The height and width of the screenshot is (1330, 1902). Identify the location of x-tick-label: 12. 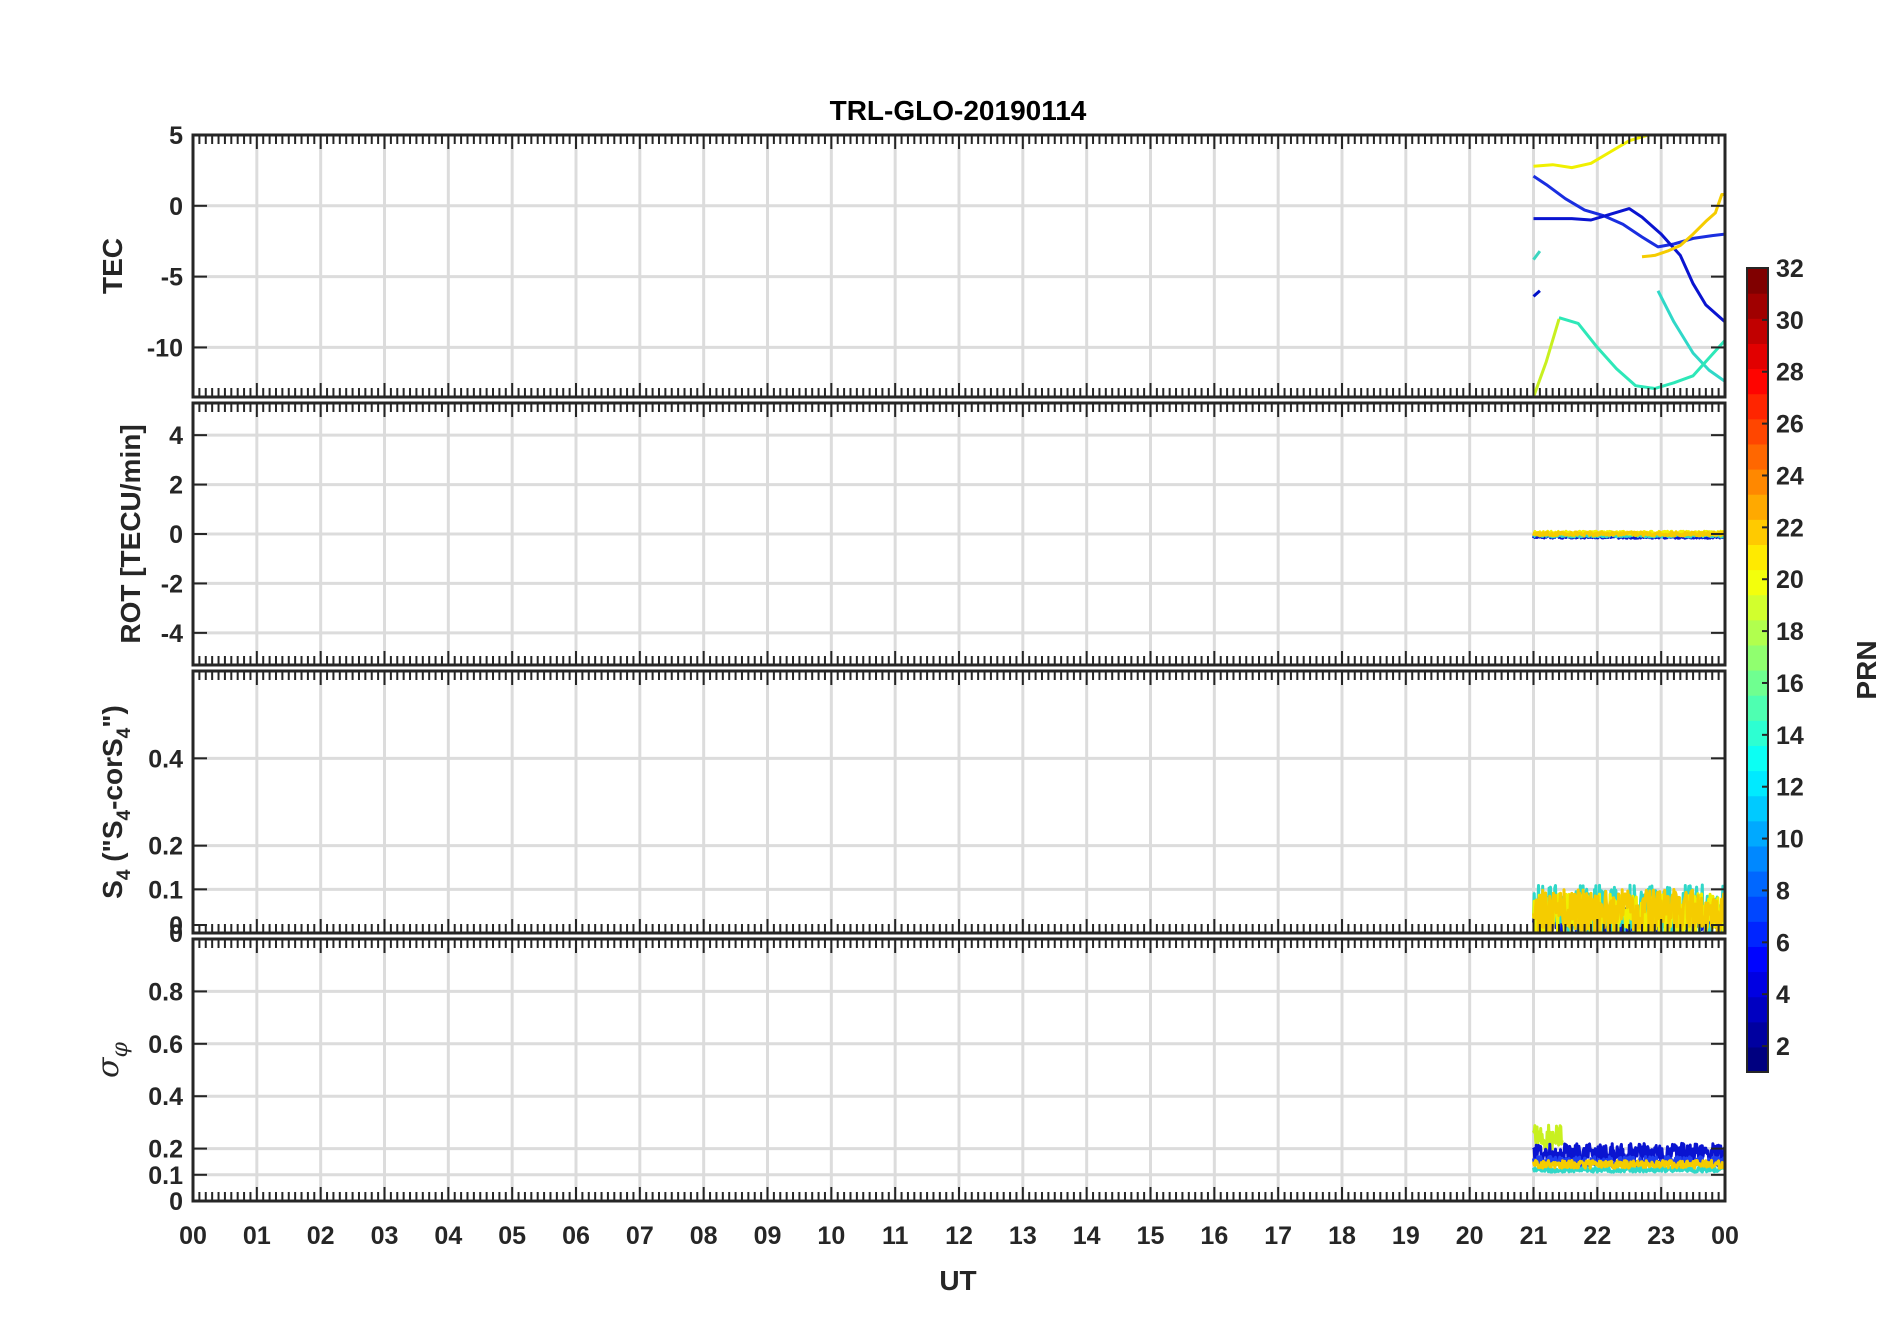
(959, 1236).